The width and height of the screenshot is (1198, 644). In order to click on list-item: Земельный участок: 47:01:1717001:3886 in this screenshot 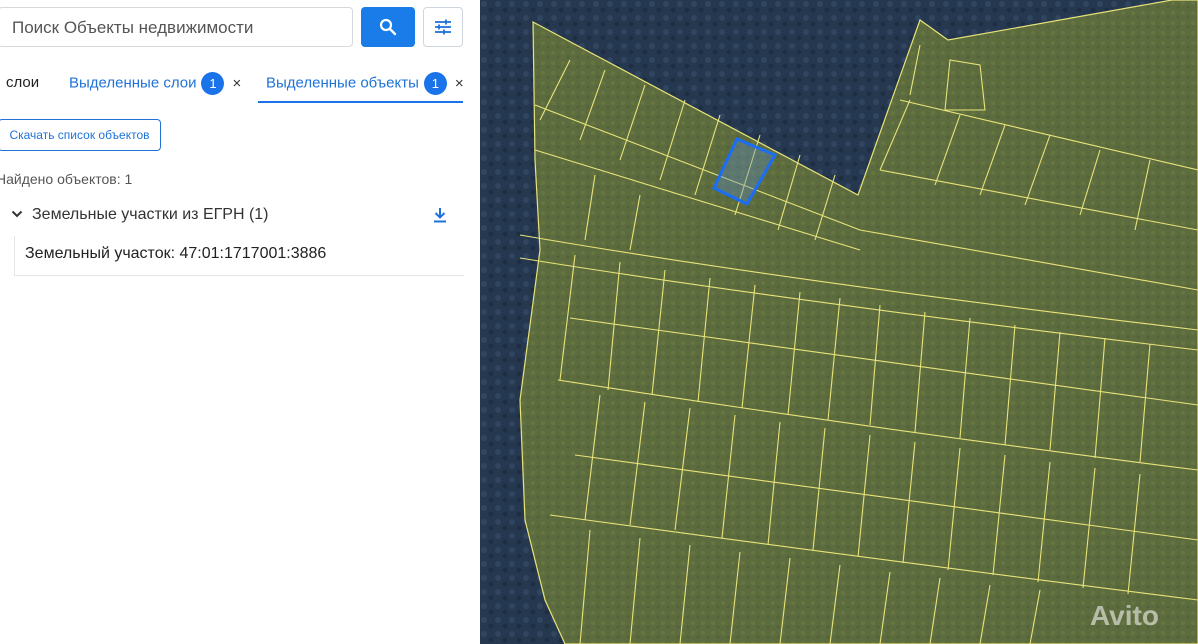, I will do `click(239, 256)`.